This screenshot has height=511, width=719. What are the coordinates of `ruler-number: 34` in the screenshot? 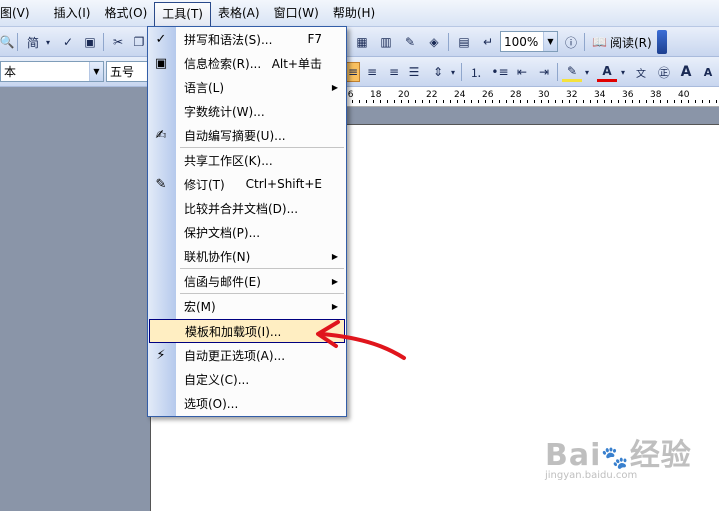 It's located at (600, 95).